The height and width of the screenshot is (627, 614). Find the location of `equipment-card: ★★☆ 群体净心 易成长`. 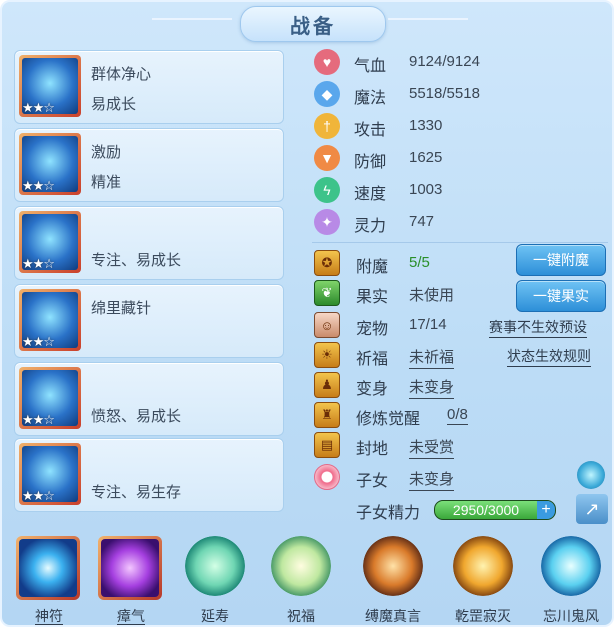

equipment-card: ★★☆ 群体净心 易成长 is located at coordinates (149, 87).